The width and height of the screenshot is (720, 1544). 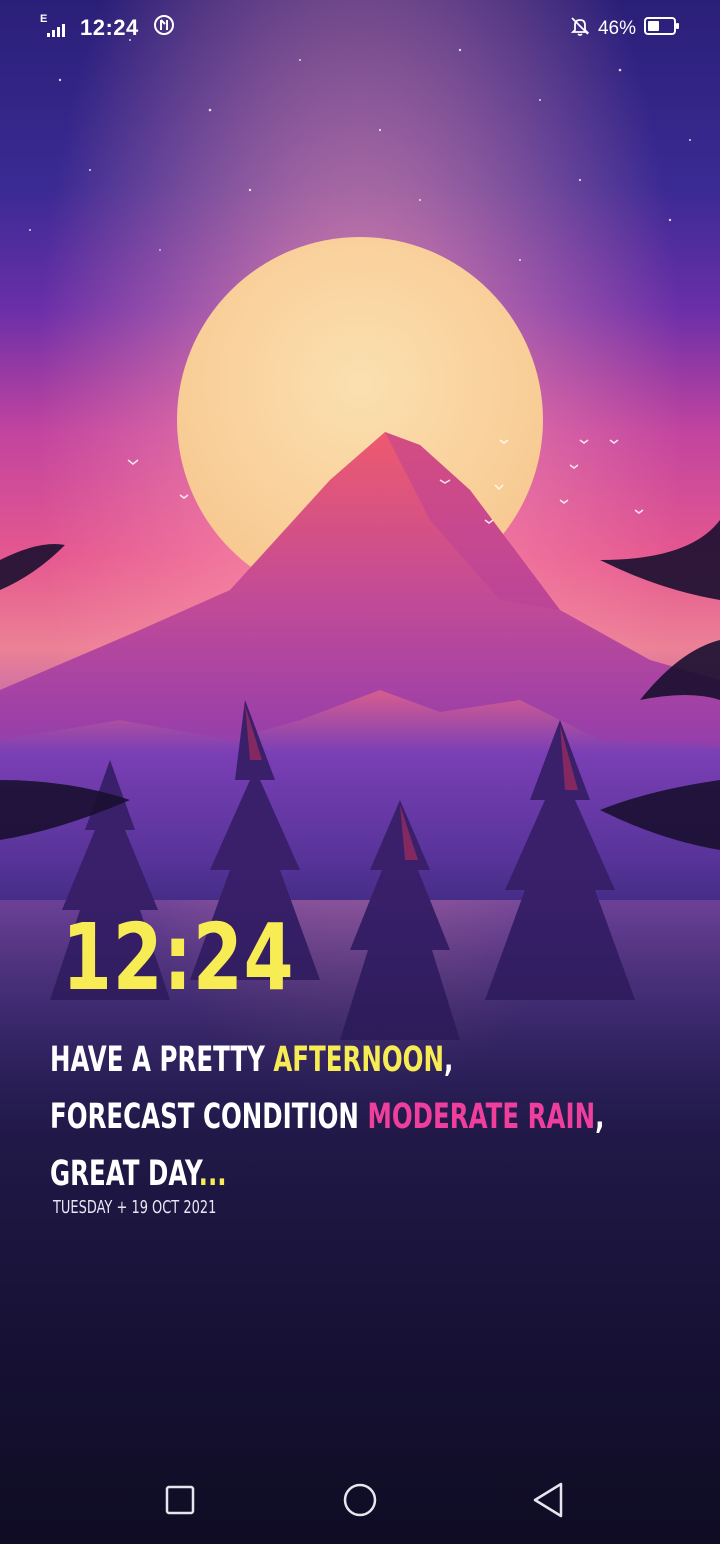 I want to click on circle-icon, so click(x=360, y=1500).